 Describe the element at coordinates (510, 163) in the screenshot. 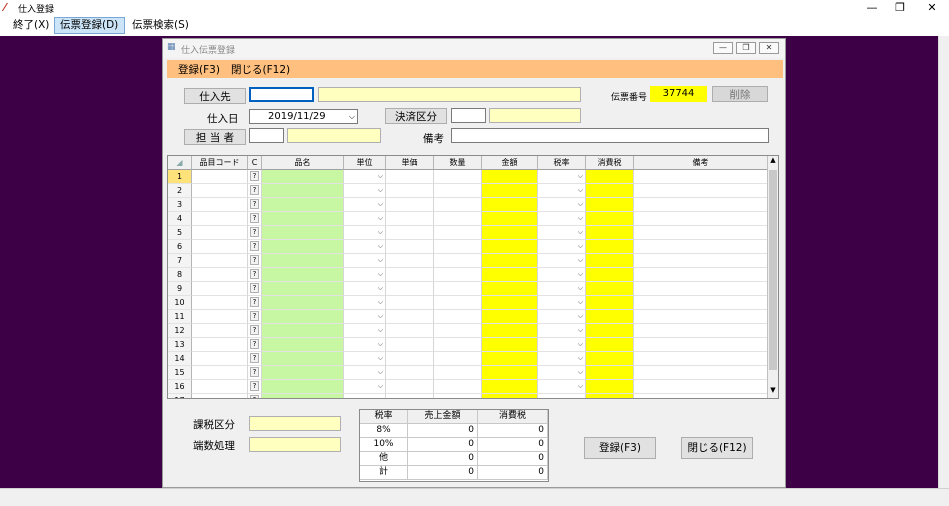

I see `grid-column-header: 金額` at that location.